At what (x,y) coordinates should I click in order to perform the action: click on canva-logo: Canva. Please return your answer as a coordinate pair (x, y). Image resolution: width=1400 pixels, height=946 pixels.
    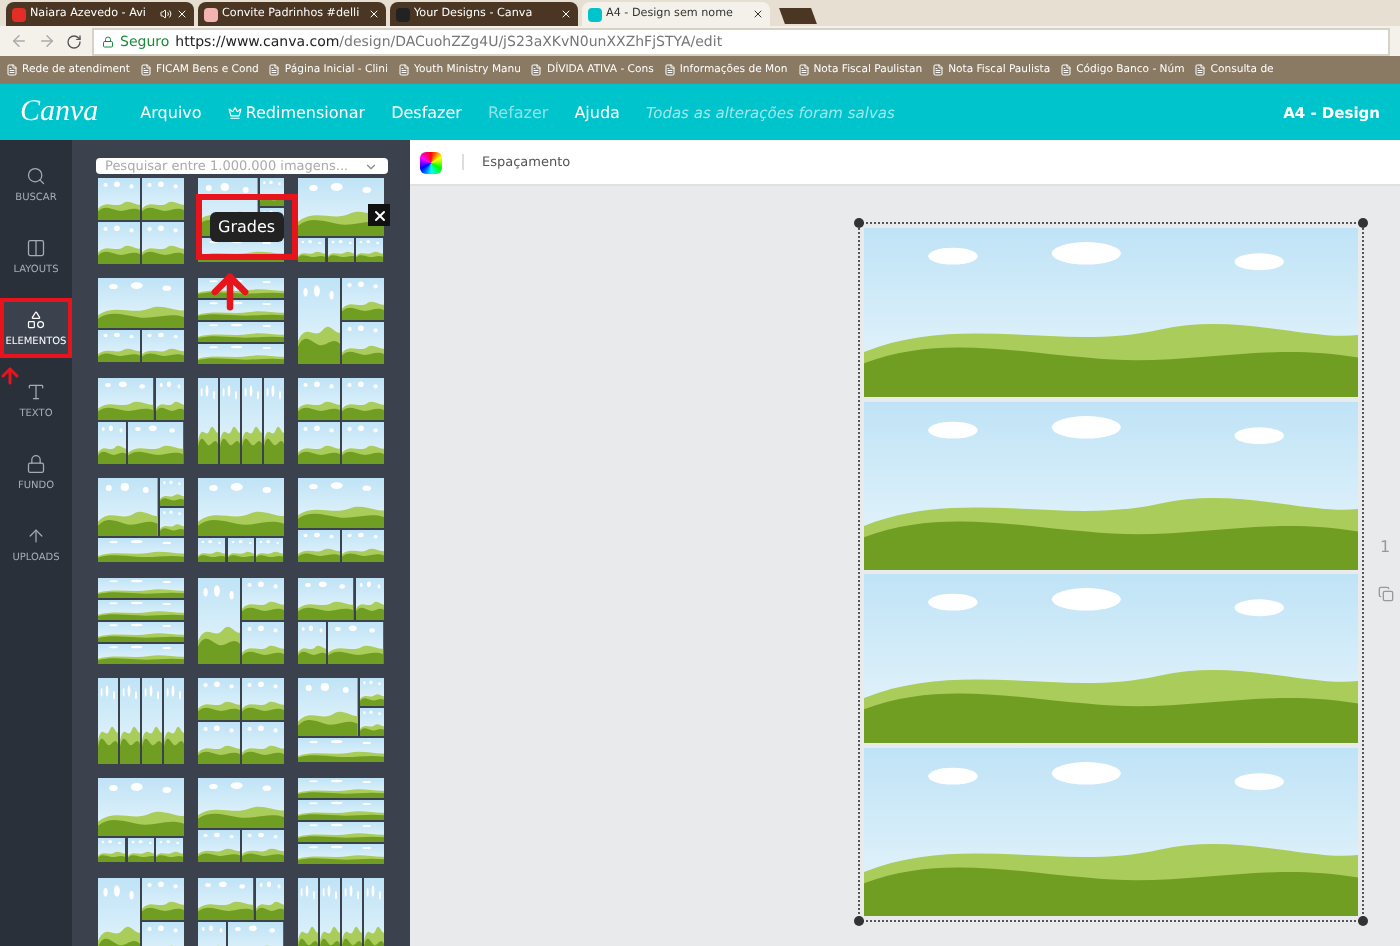
    Looking at the image, I should click on (59, 112).